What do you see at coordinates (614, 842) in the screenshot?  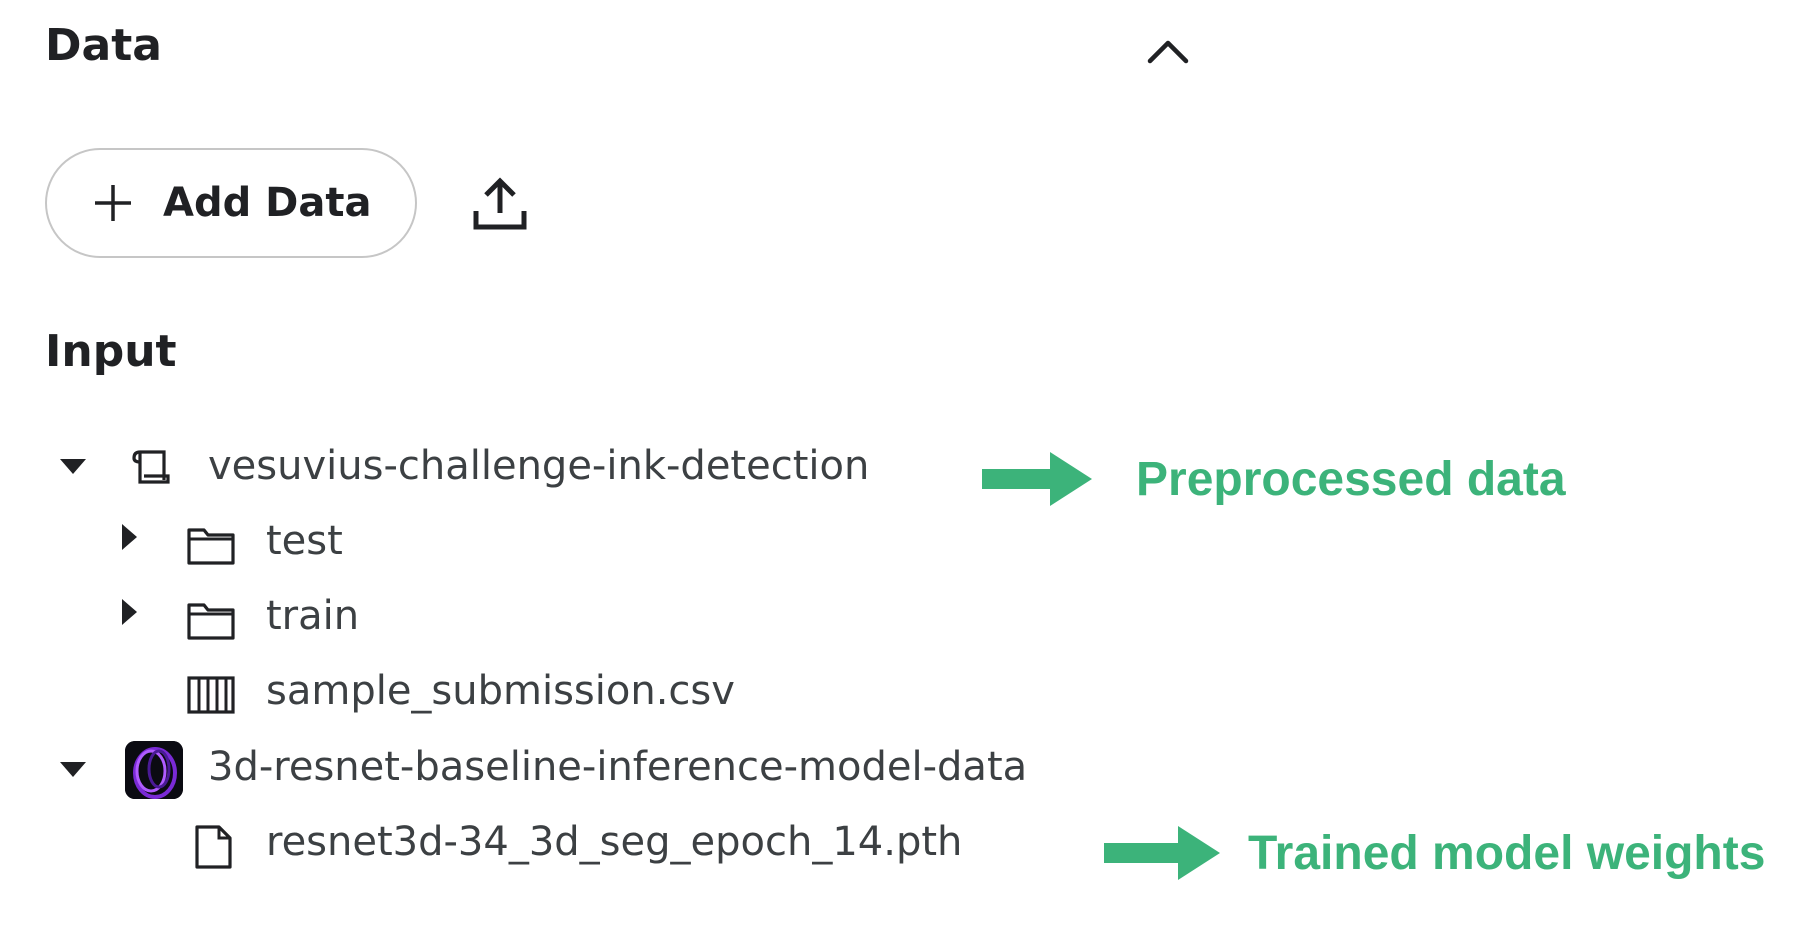 I see `tree-node-label: resnet3d-34_3d_seg_epoch_14.pth` at bounding box center [614, 842].